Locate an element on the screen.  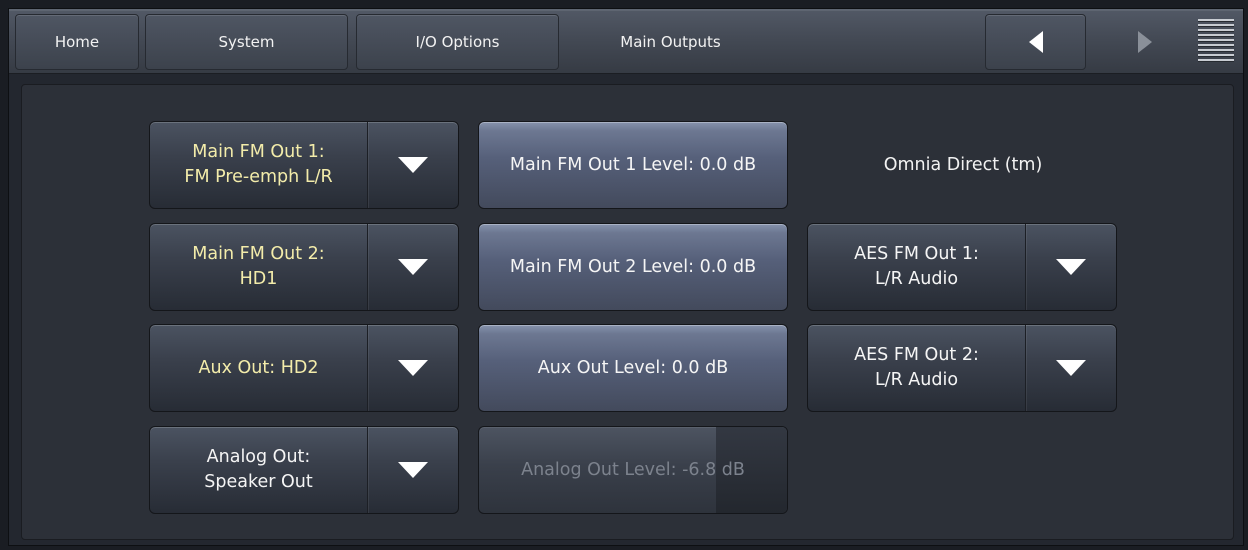
top-nav-bar: Home System I/O Options Main Outputs is located at coordinates (626, 41).